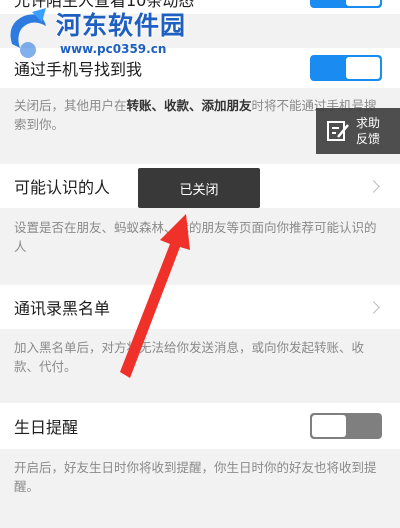 This screenshot has height=528, width=400. I want to click on watermark: 河东软件园 www.pc0359.cn, so click(105, 35).